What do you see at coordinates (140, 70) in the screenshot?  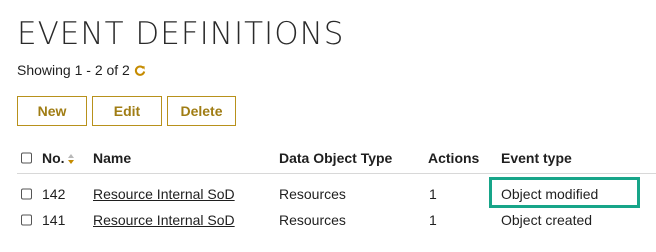 I see `refresh-icon` at bounding box center [140, 70].